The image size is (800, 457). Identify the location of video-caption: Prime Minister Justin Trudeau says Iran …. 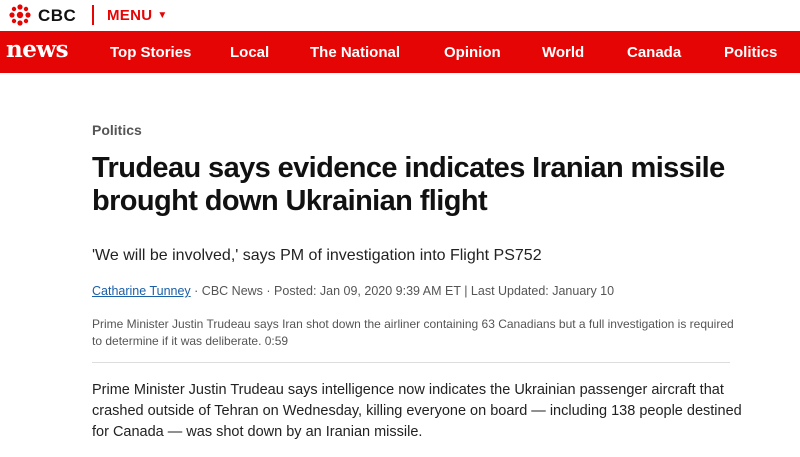
(413, 332).